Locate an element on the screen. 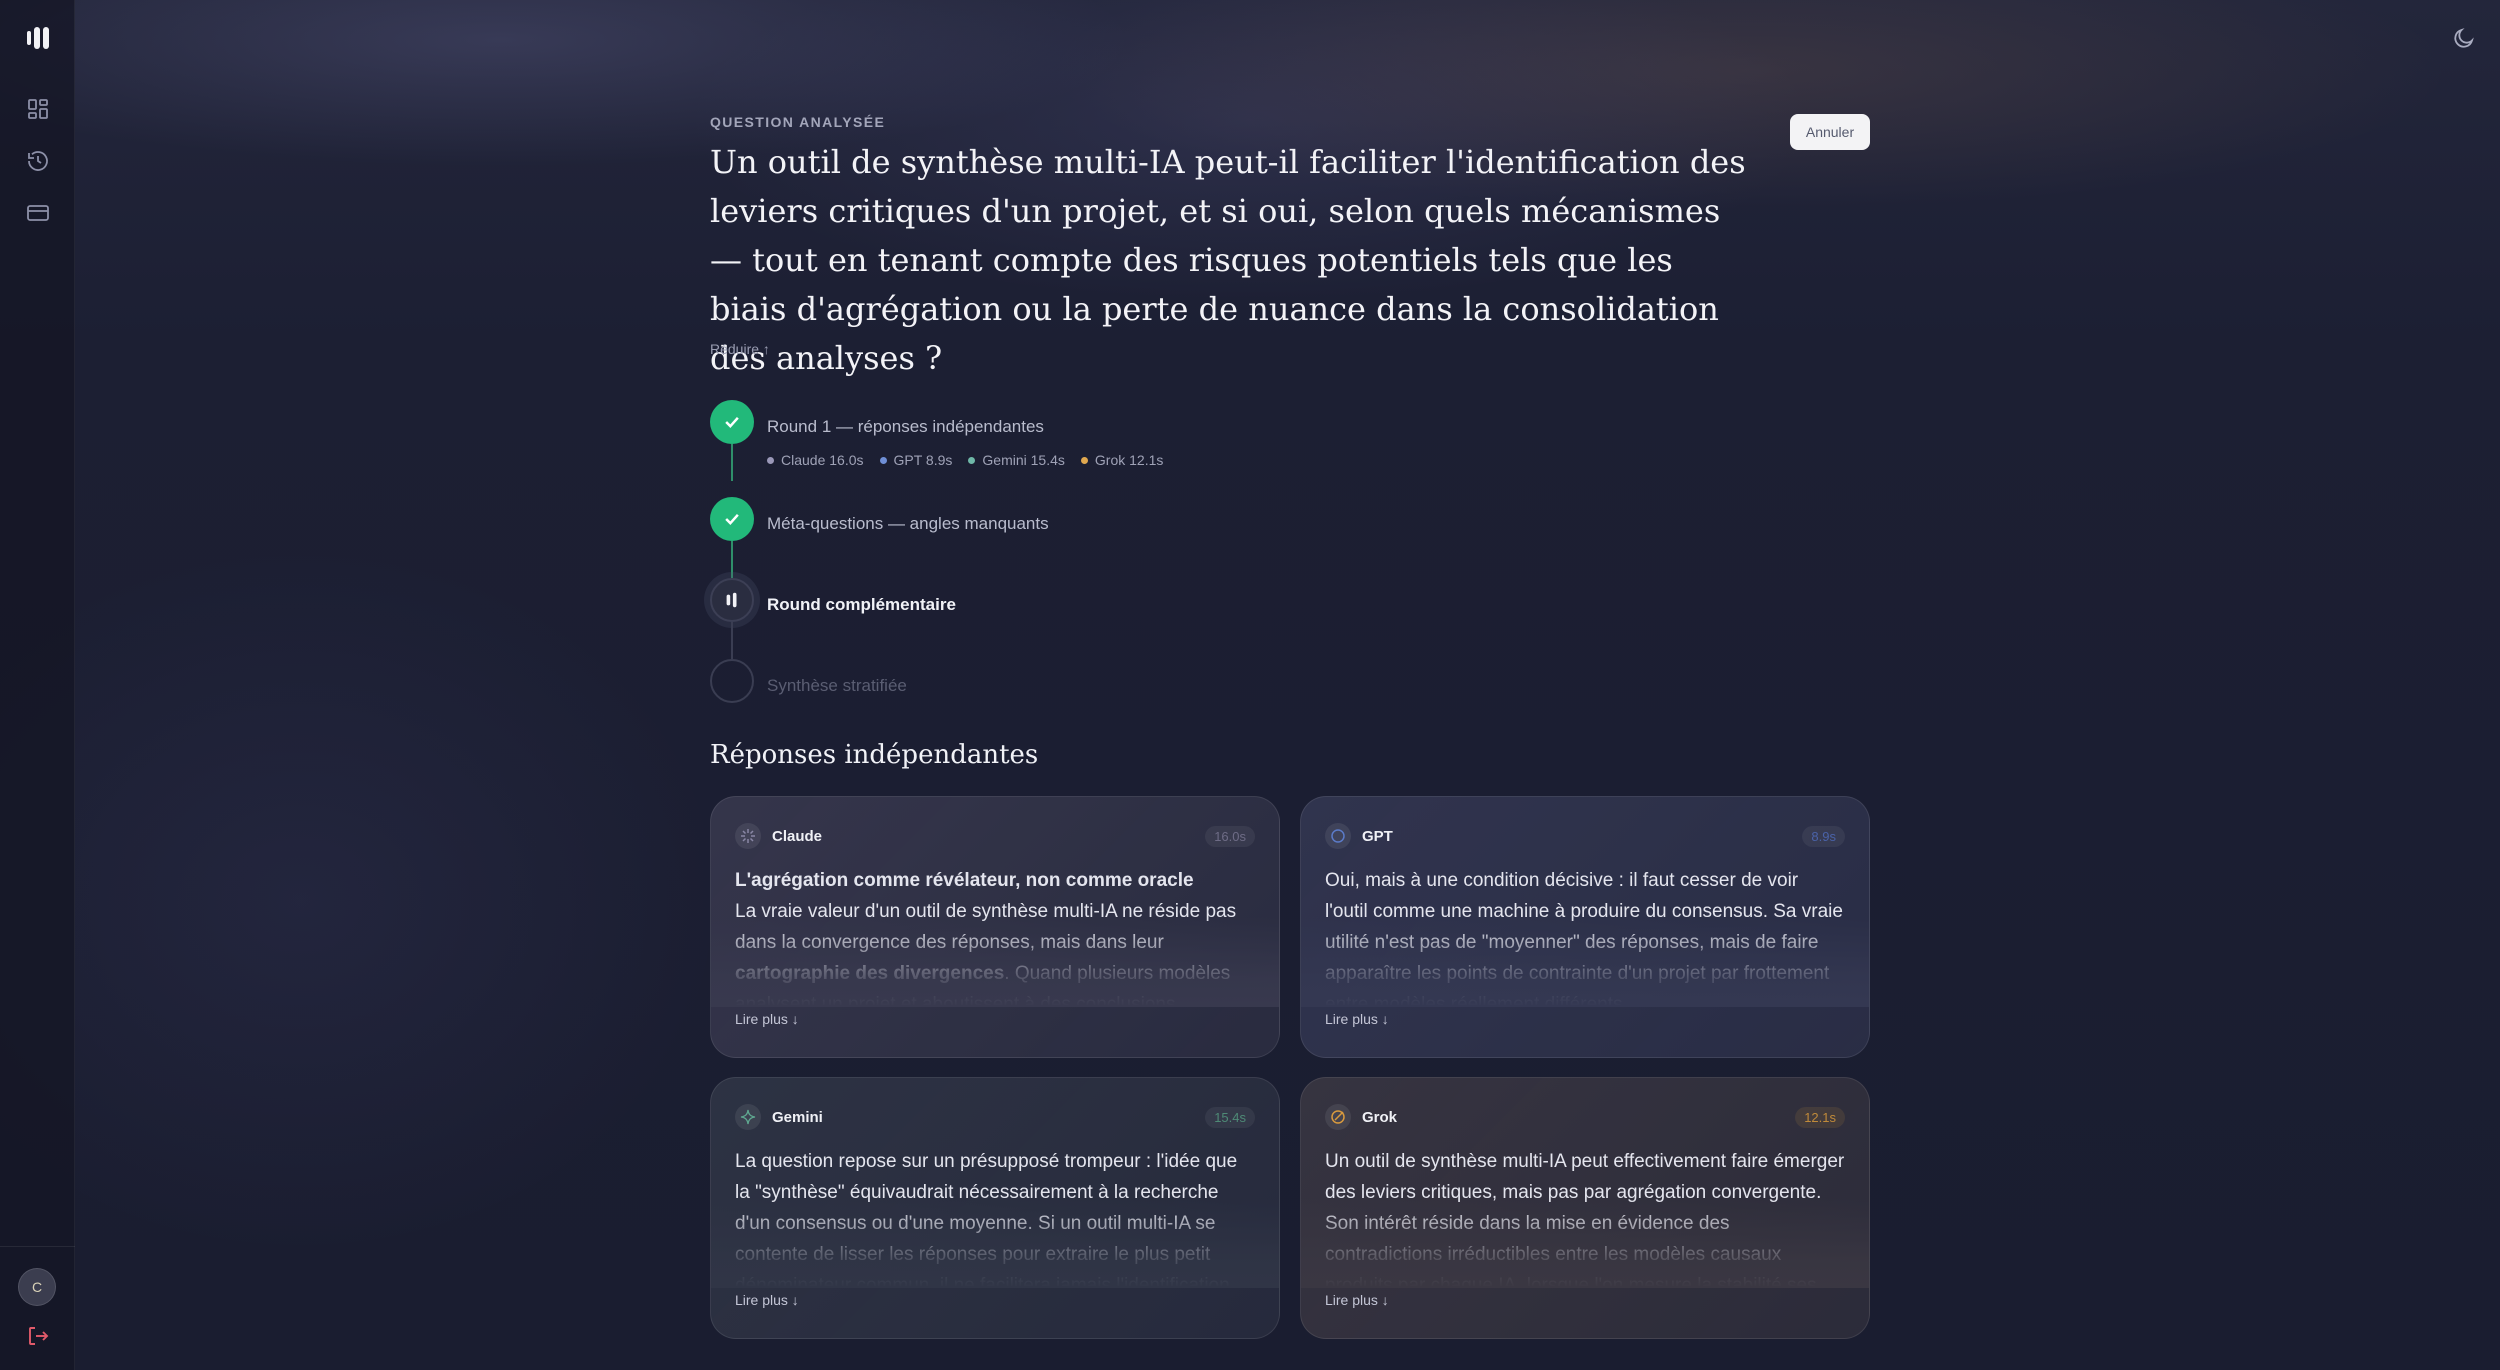  card-time-badge: 15.4s is located at coordinates (1230, 1117).